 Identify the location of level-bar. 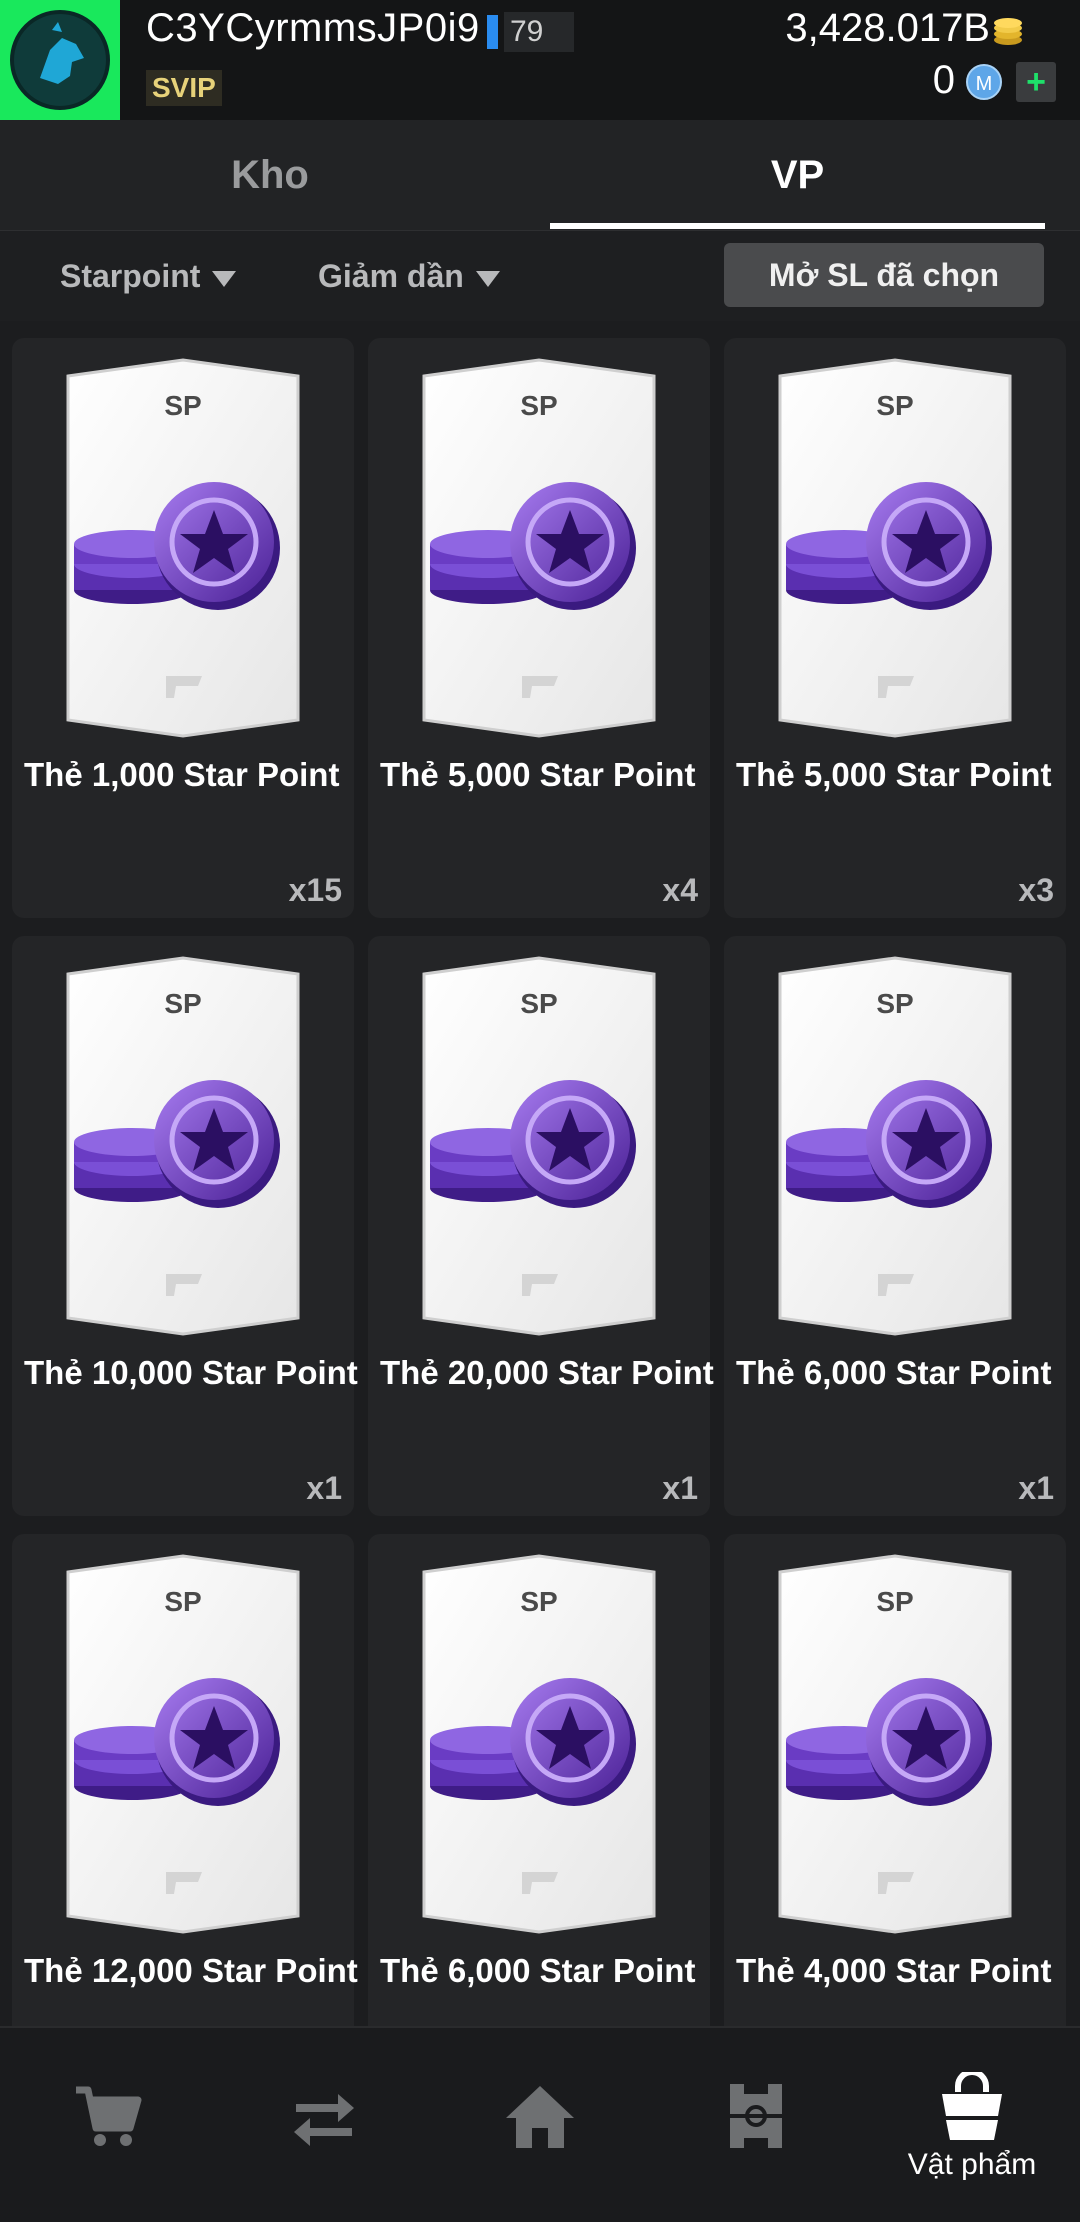
(492, 32).